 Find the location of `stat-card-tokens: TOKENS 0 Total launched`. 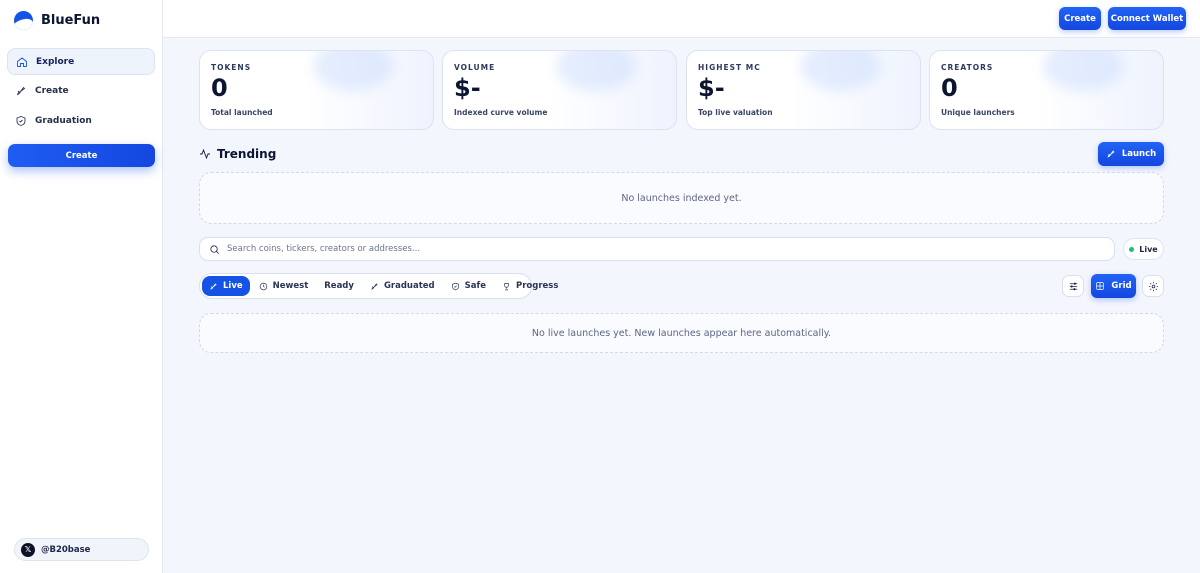

stat-card-tokens: TOKENS 0 Total launched is located at coordinates (316, 90).